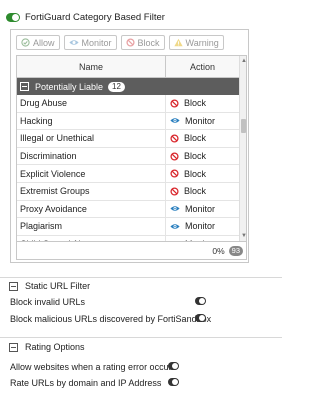  Describe the element at coordinates (128, 86) in the screenshot. I see `group-row-potentially-liable: Potentially Liable 12` at that location.